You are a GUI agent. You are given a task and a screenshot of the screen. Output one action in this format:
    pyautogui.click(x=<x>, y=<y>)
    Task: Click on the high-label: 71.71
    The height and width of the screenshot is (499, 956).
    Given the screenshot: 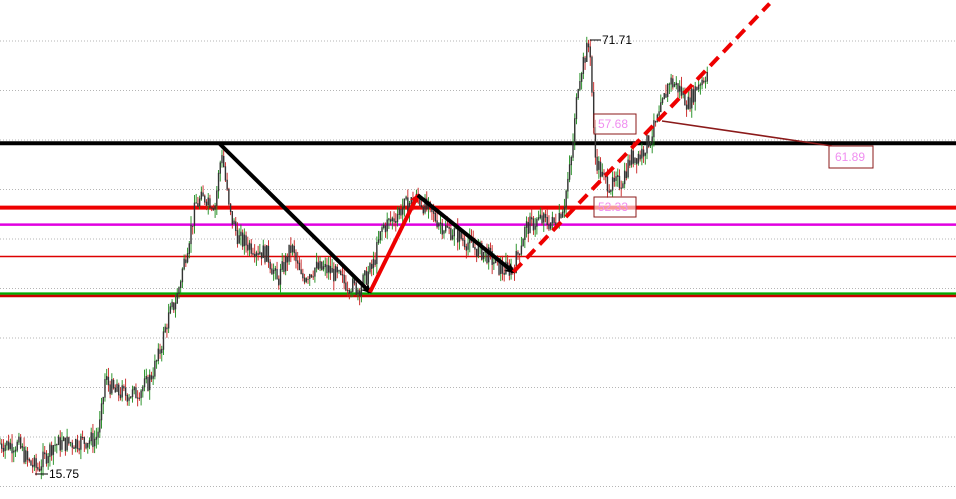 What is the action you would take?
    pyautogui.click(x=617, y=40)
    